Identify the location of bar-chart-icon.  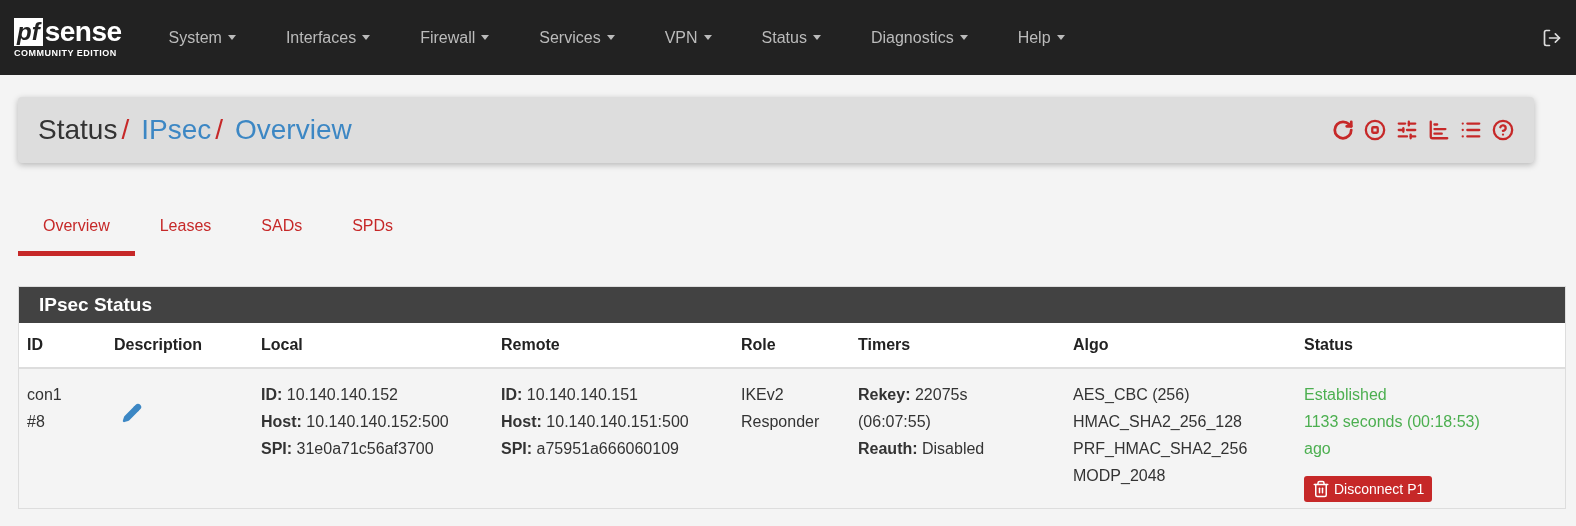
(1439, 130).